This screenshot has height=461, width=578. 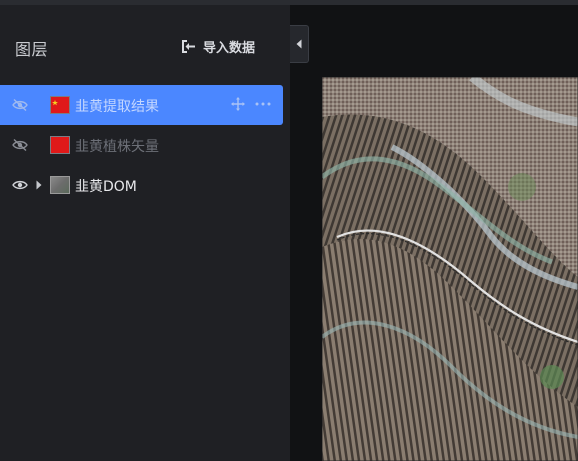 I want to click on import-data-button: 导入数据, so click(x=217, y=46).